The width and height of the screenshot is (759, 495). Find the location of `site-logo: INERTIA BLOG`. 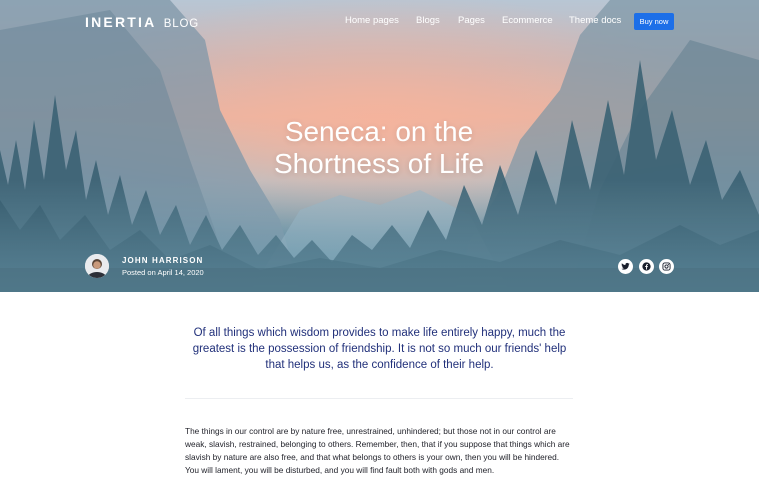

site-logo: INERTIA BLOG is located at coordinates (142, 22).